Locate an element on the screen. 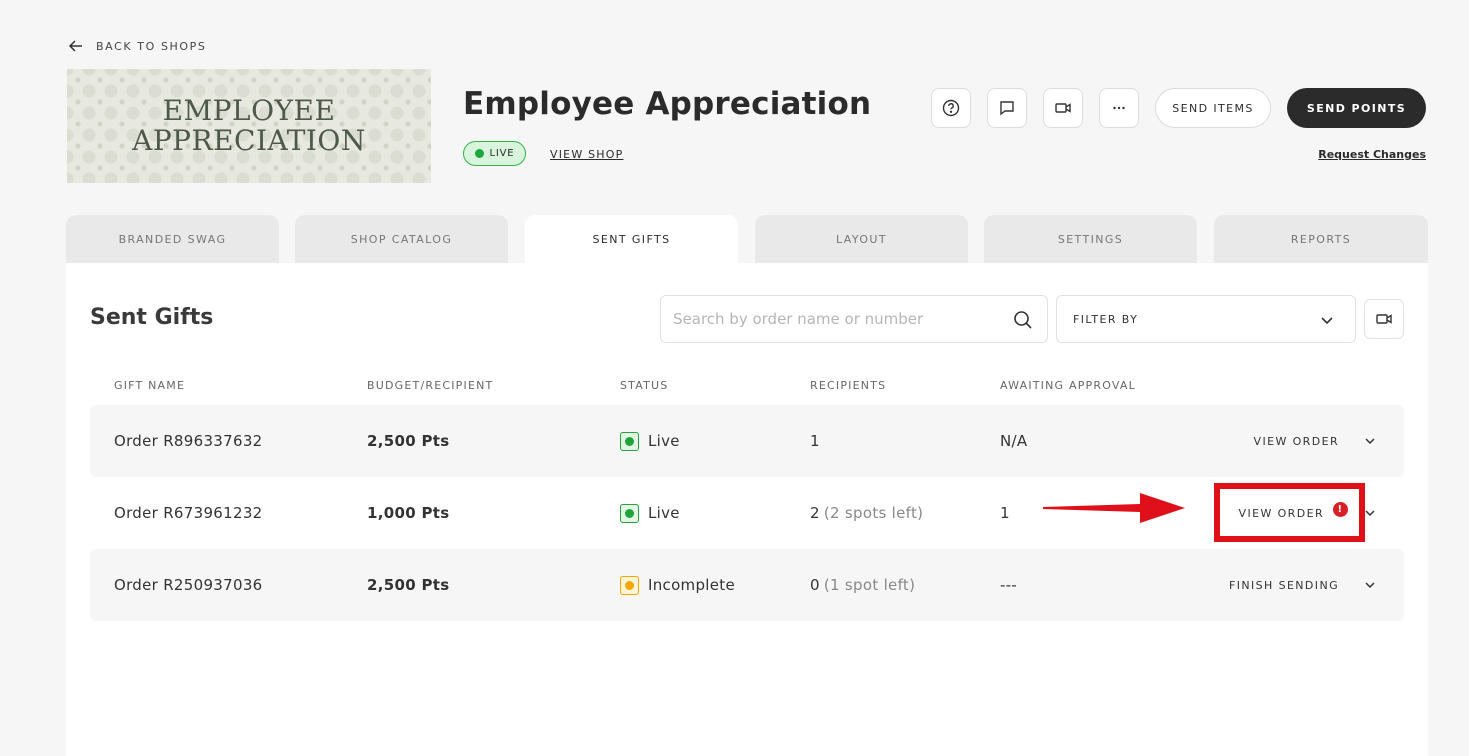 This screenshot has width=1469, height=756. column-header-gift-name: GIFT NAME is located at coordinates (150, 385).